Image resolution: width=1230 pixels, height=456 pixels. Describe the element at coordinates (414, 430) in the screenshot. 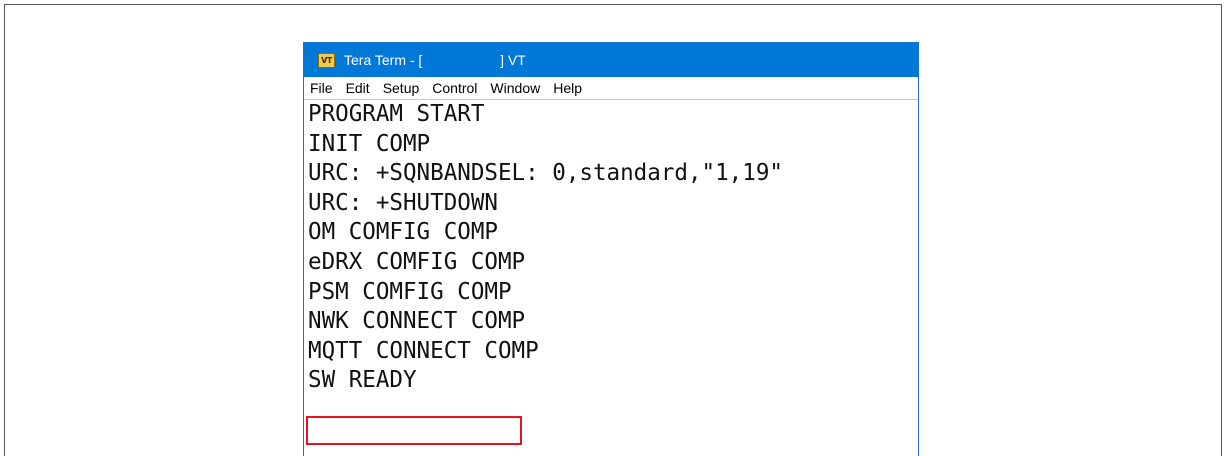

I see `sw-ready-highlight-box` at that location.